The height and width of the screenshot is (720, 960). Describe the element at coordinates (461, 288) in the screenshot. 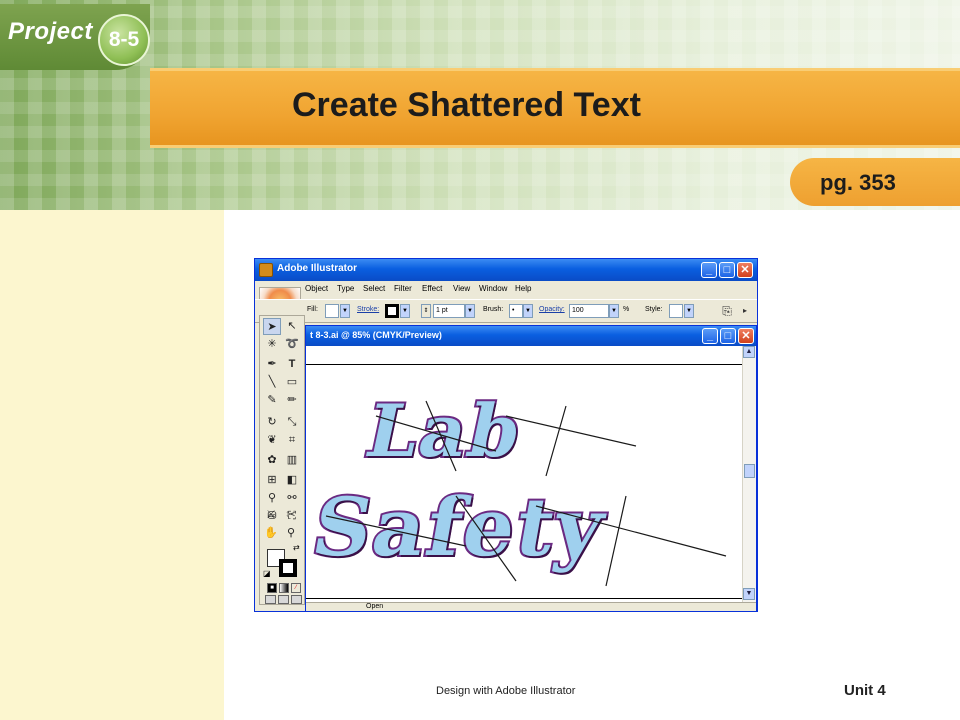

I see `menu-view: View` at that location.